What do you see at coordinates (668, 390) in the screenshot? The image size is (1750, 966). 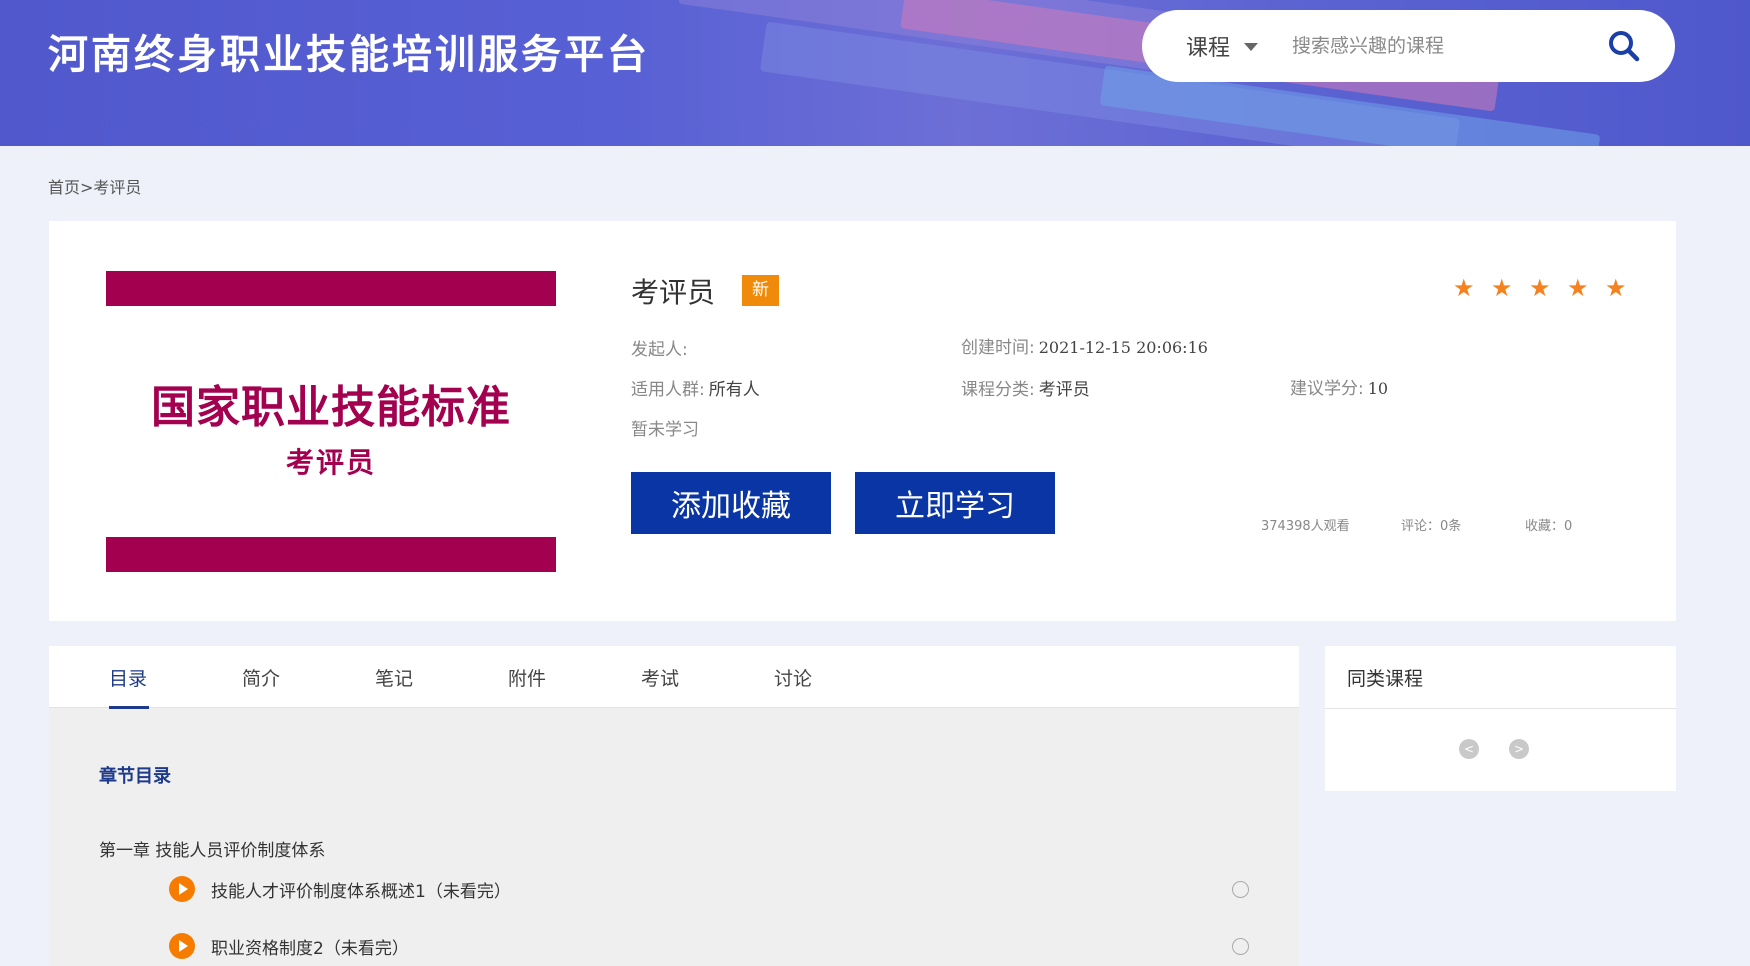 I see `audience-label: 适用人群:` at bounding box center [668, 390].